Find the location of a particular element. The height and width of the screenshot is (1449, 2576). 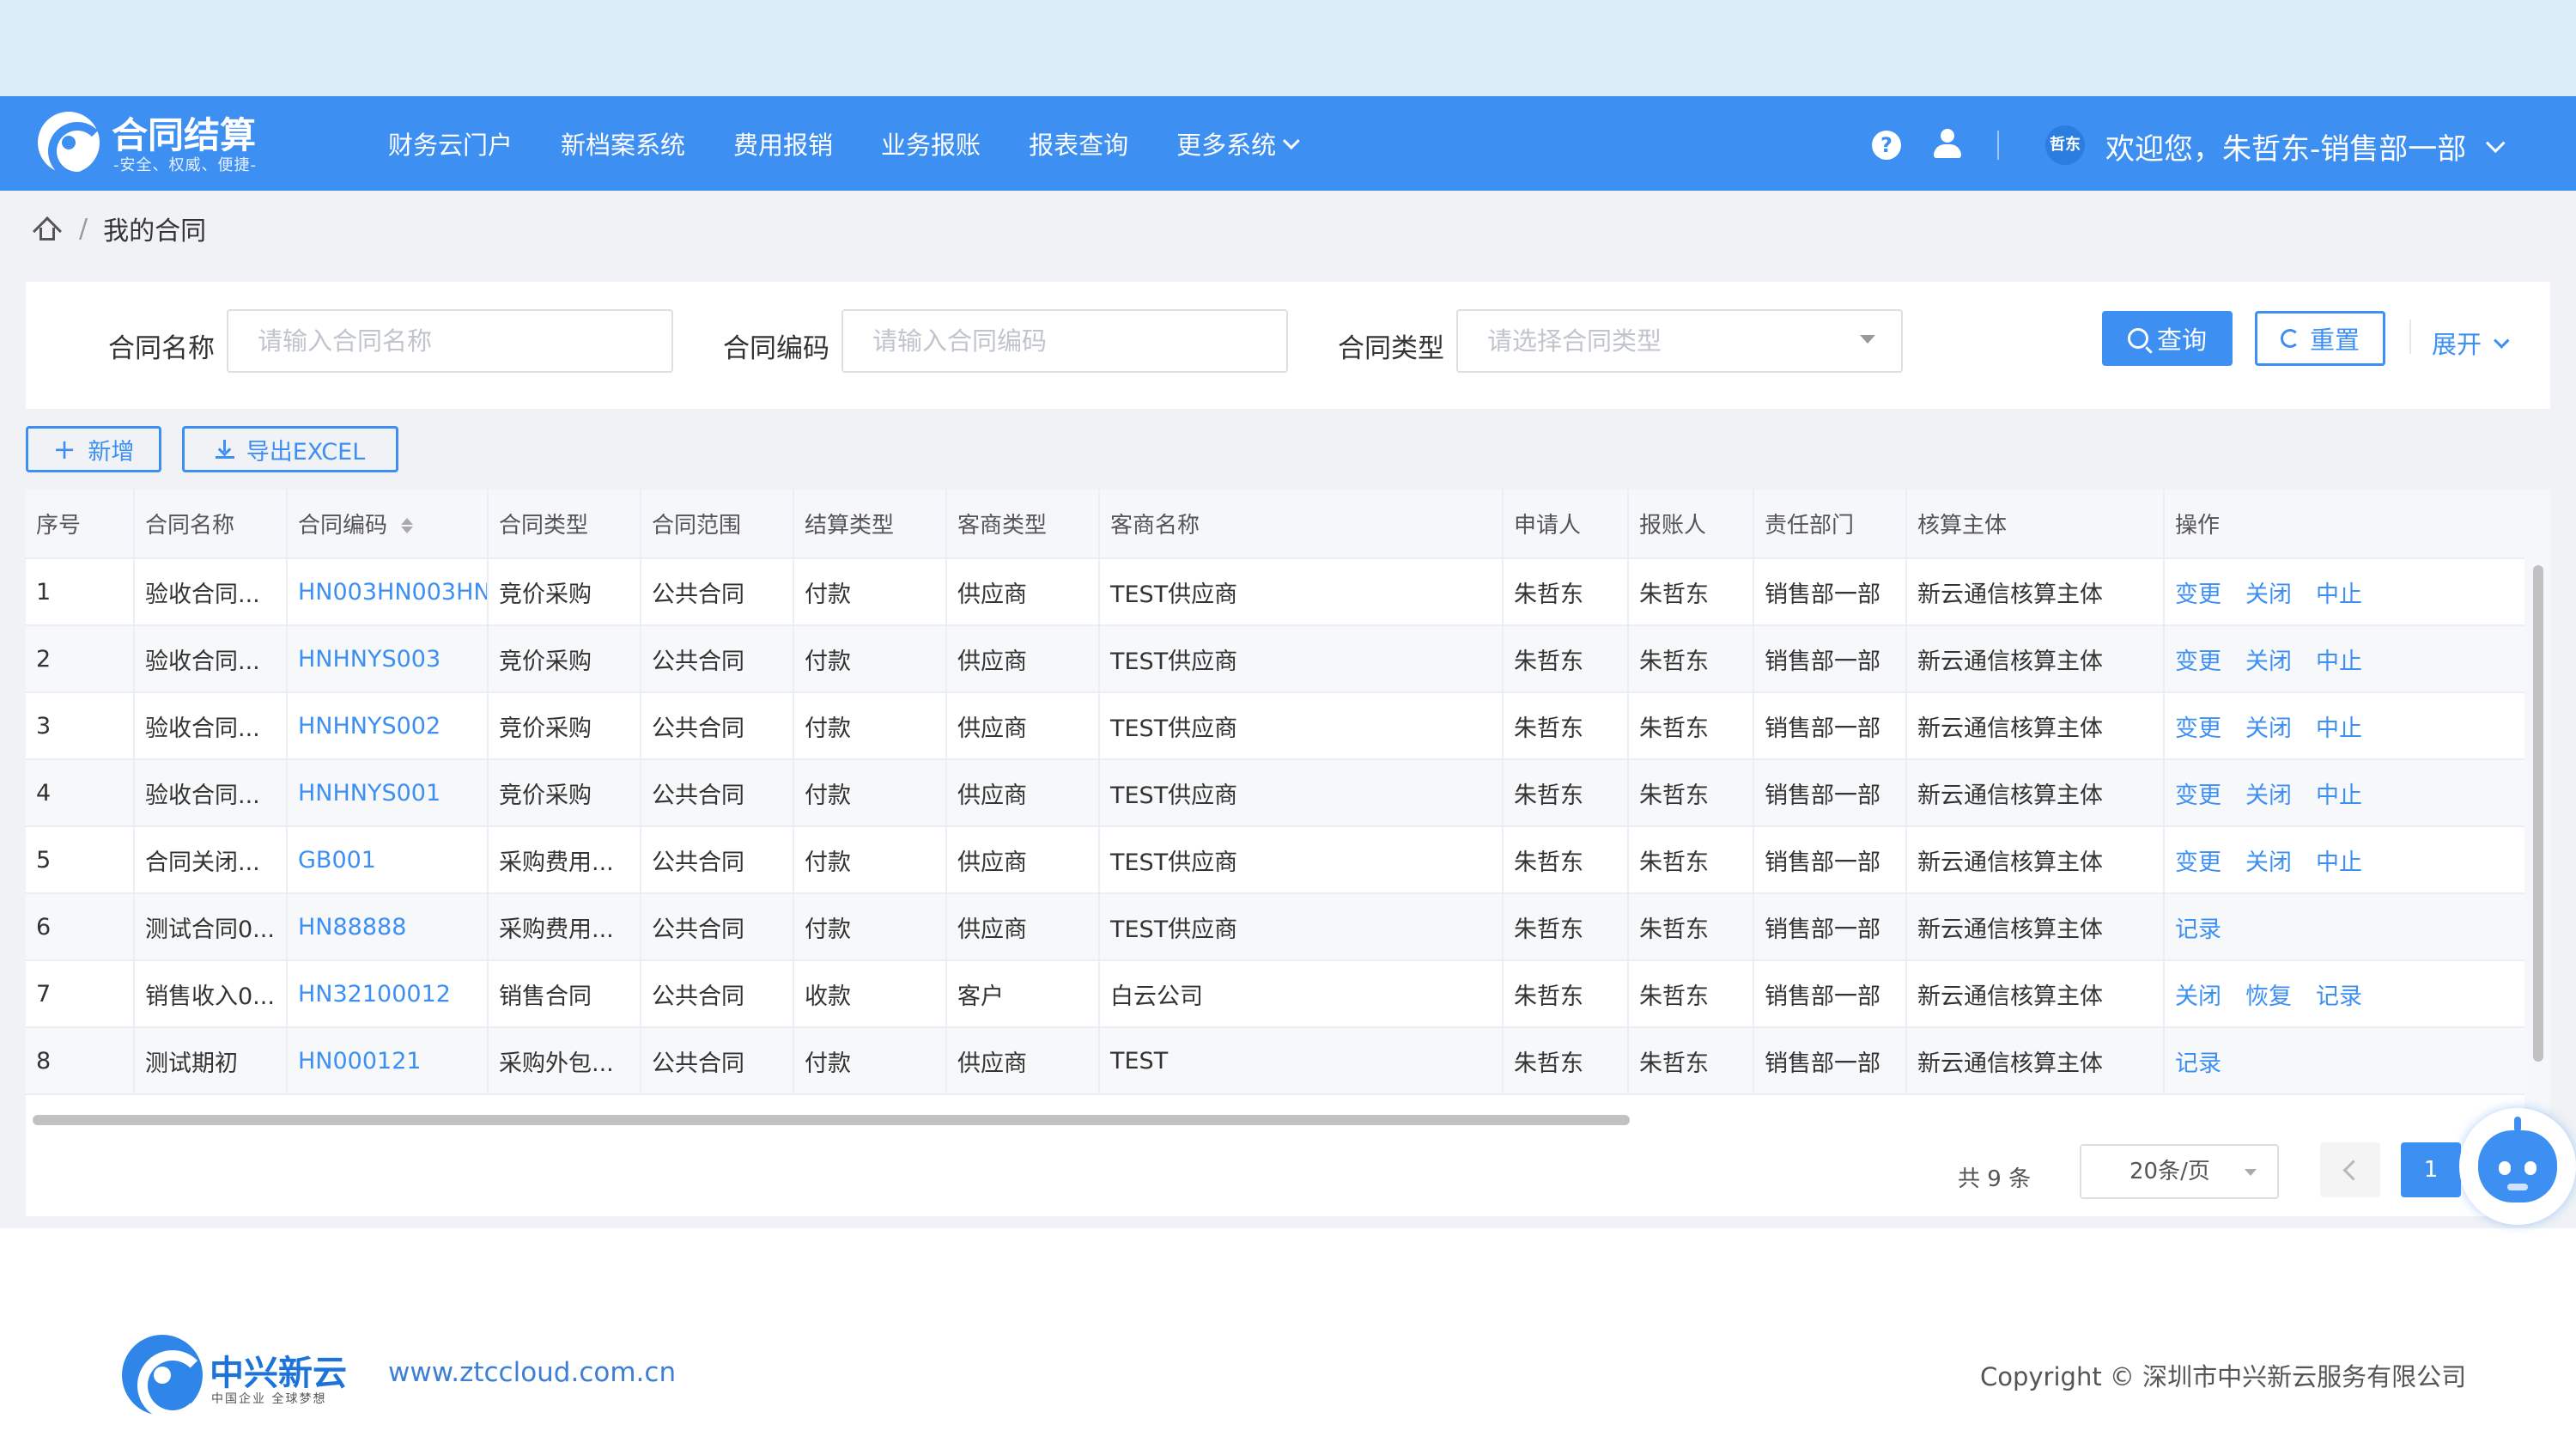

reset-button-label: 重置 is located at coordinates (2334, 340).